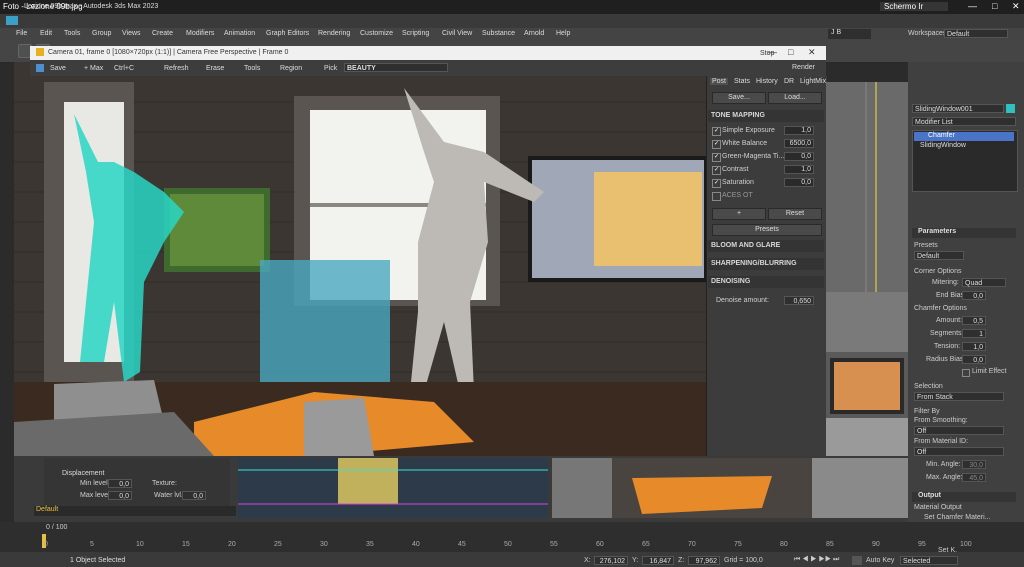 Image resolution: width=1024 pixels, height=567 pixels. Describe the element at coordinates (330, 68) in the screenshot. I see `rf-pick-button: Pick` at that location.